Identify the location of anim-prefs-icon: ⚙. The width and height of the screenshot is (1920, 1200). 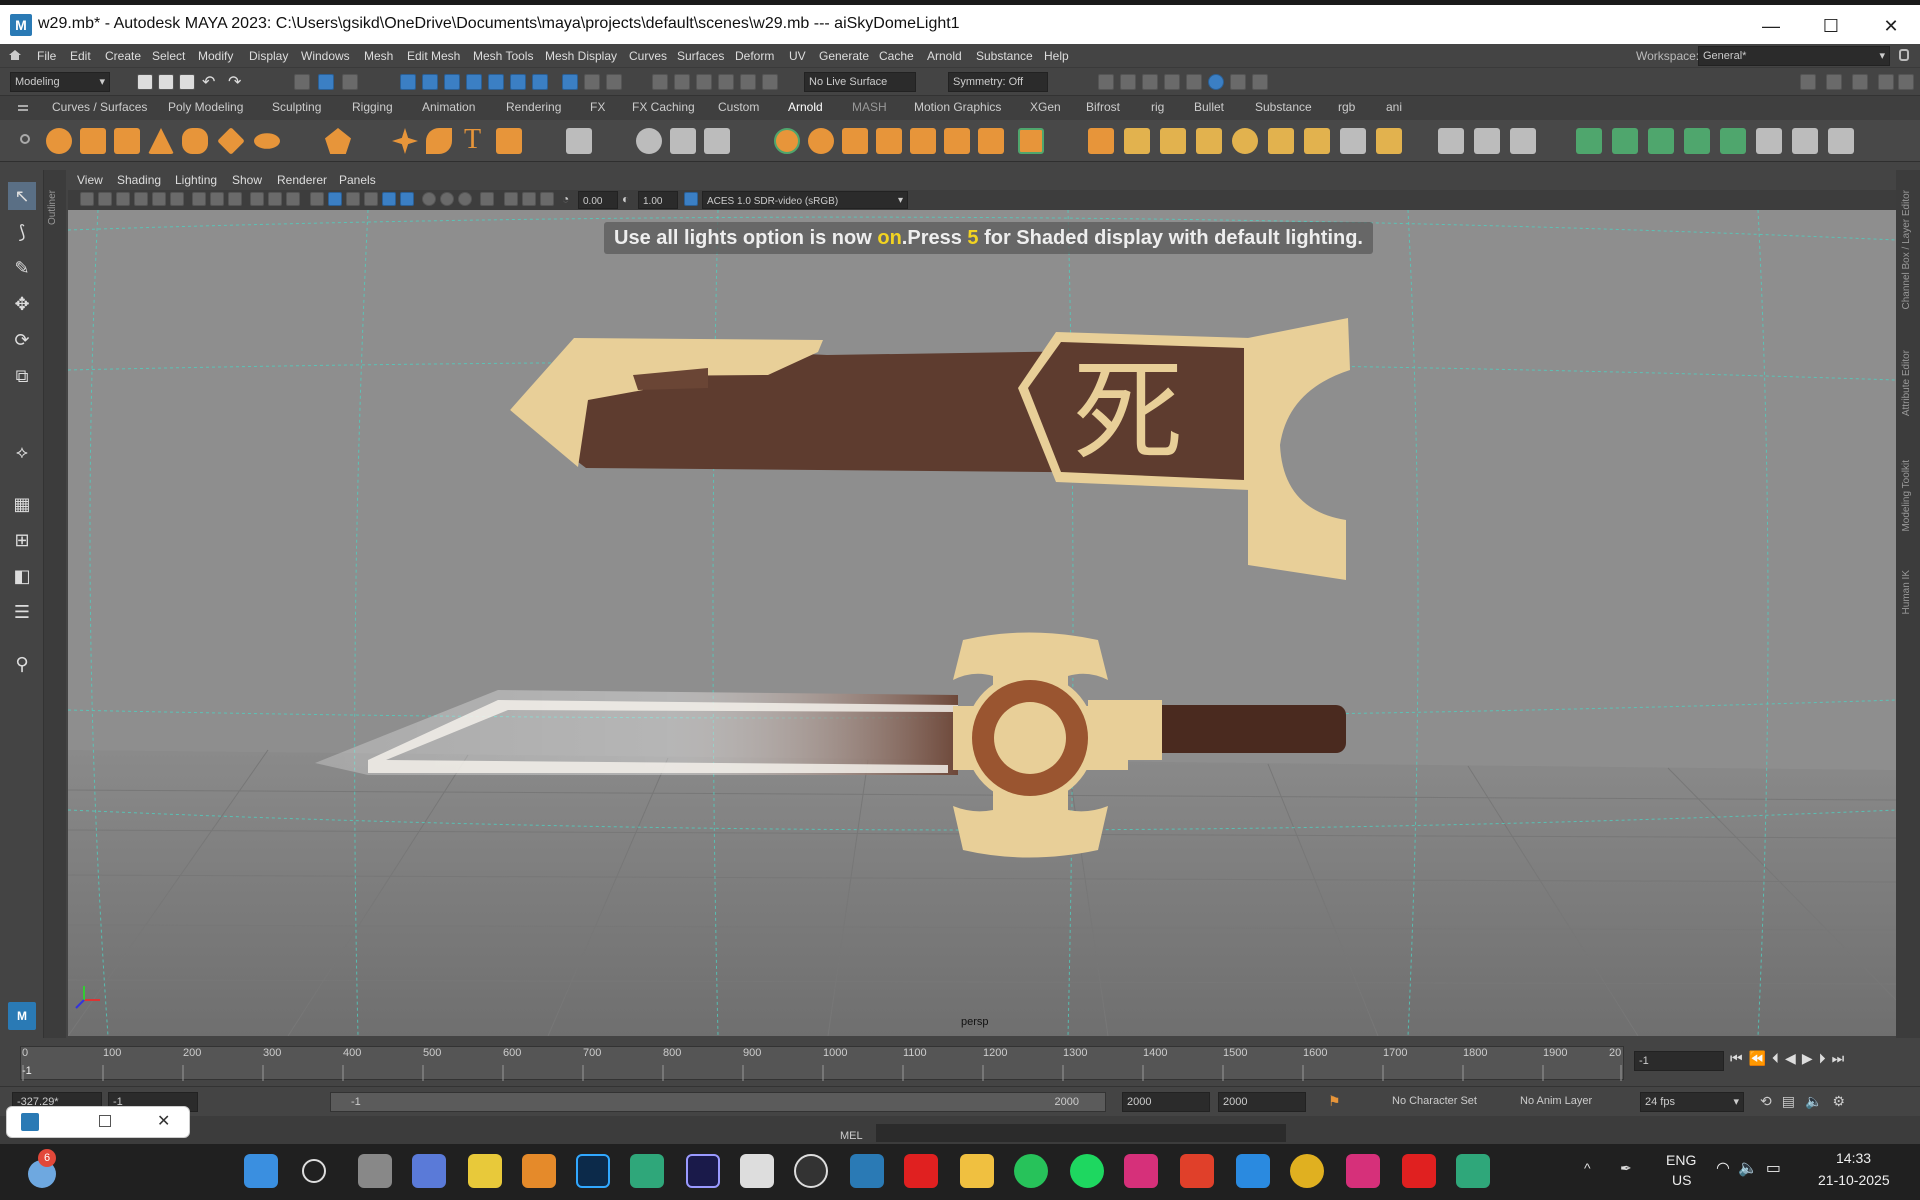
(1843, 1101).